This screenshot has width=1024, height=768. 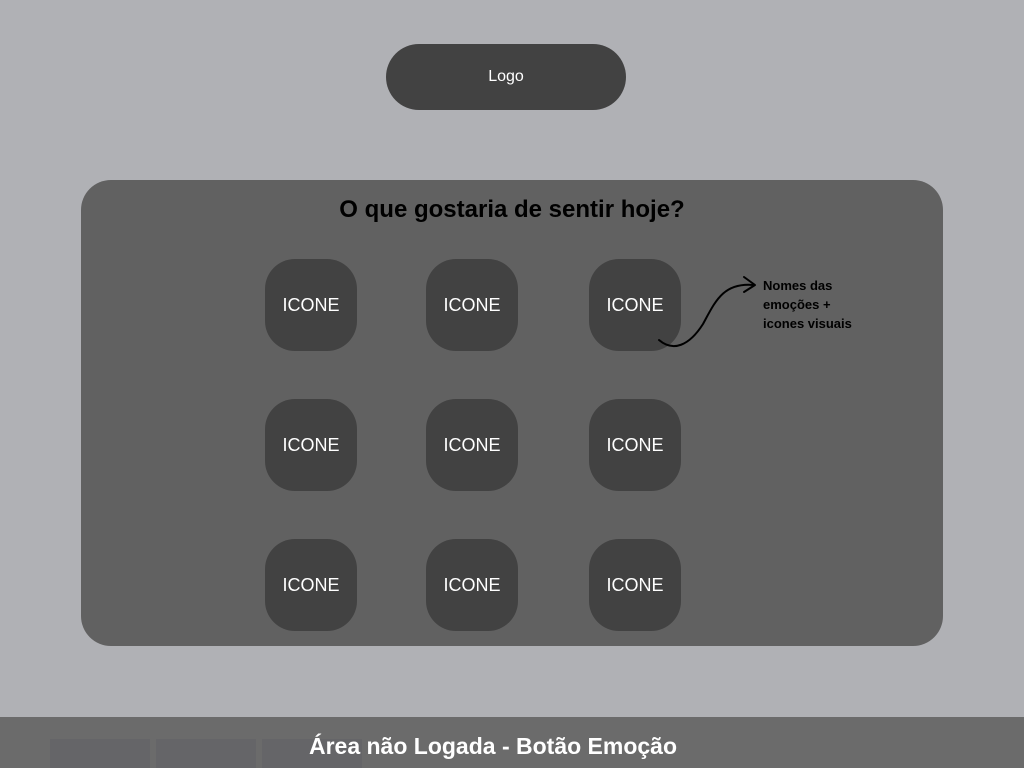 I want to click on footer-title: Área não Logada - Botão Emoção, so click(x=493, y=746).